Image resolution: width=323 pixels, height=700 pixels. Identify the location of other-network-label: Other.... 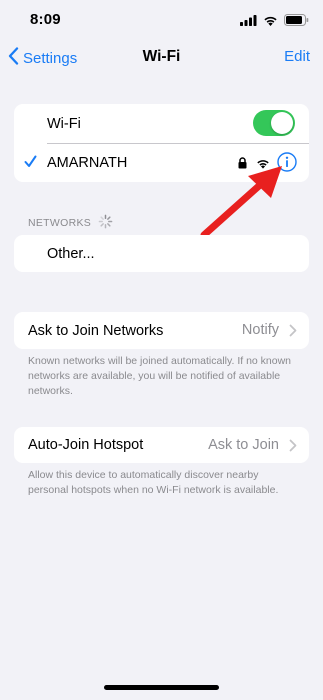
(71, 253).